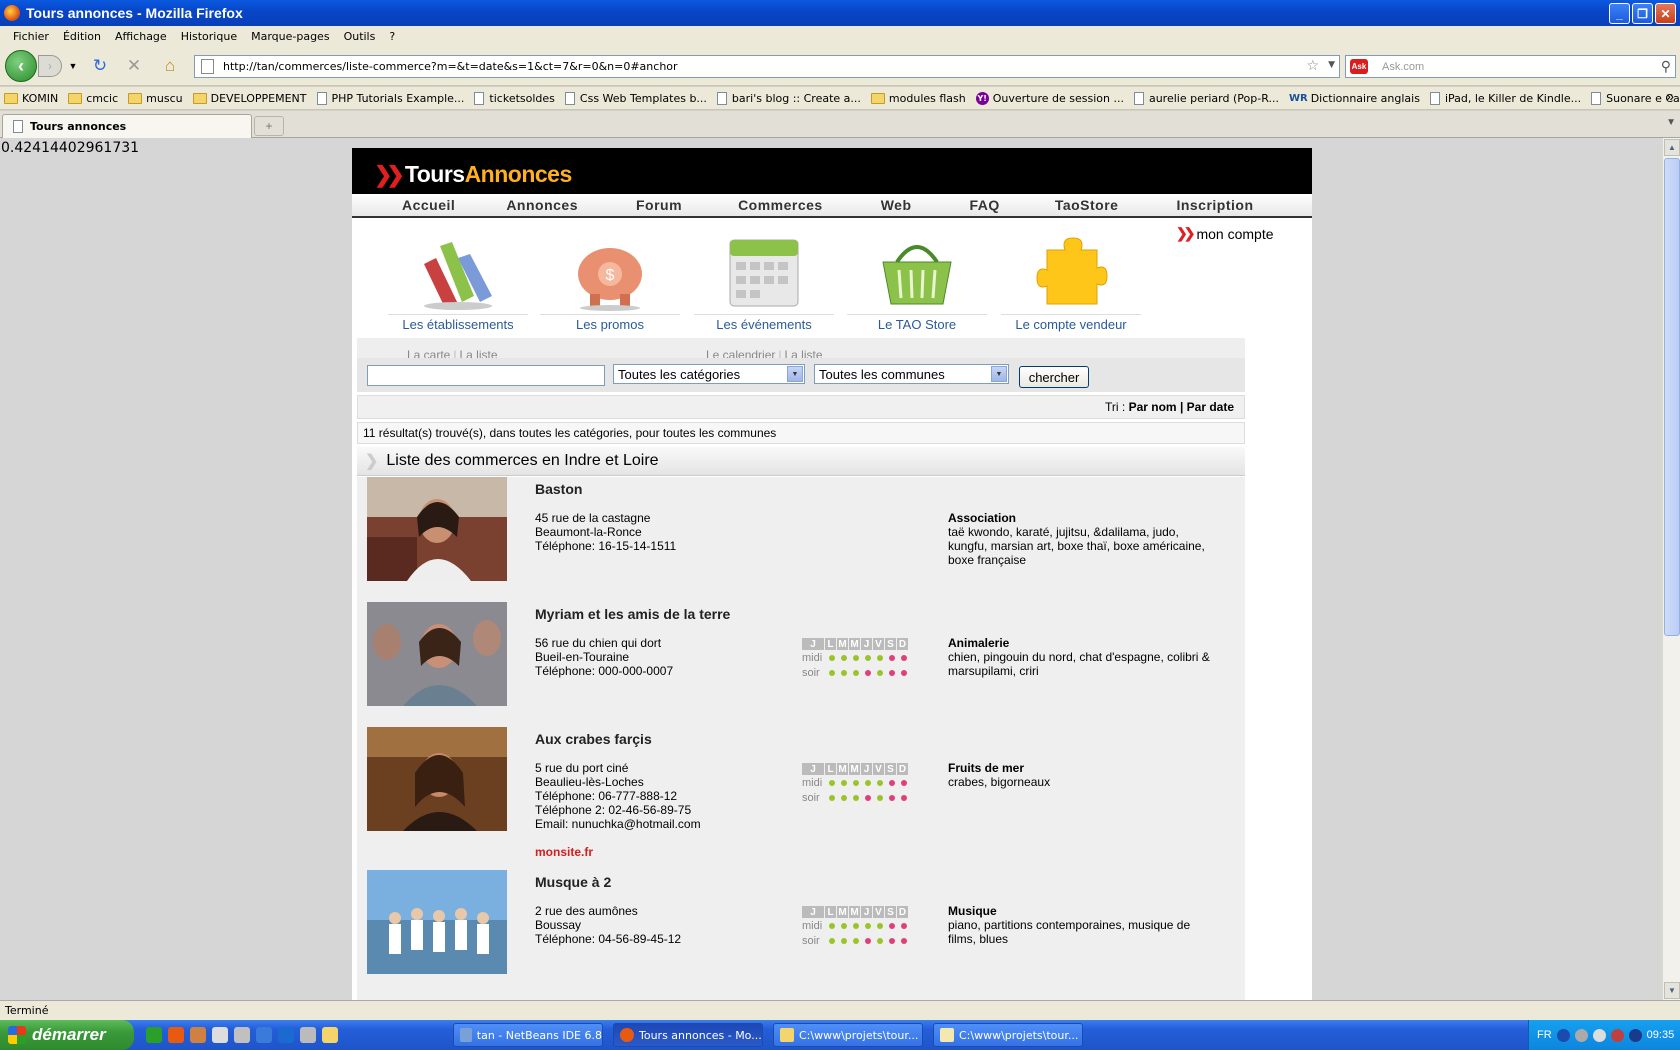 The image size is (1680, 1050). What do you see at coordinates (1670, 96) in the screenshot?
I see `bookmarks-overflow-icon: »` at bounding box center [1670, 96].